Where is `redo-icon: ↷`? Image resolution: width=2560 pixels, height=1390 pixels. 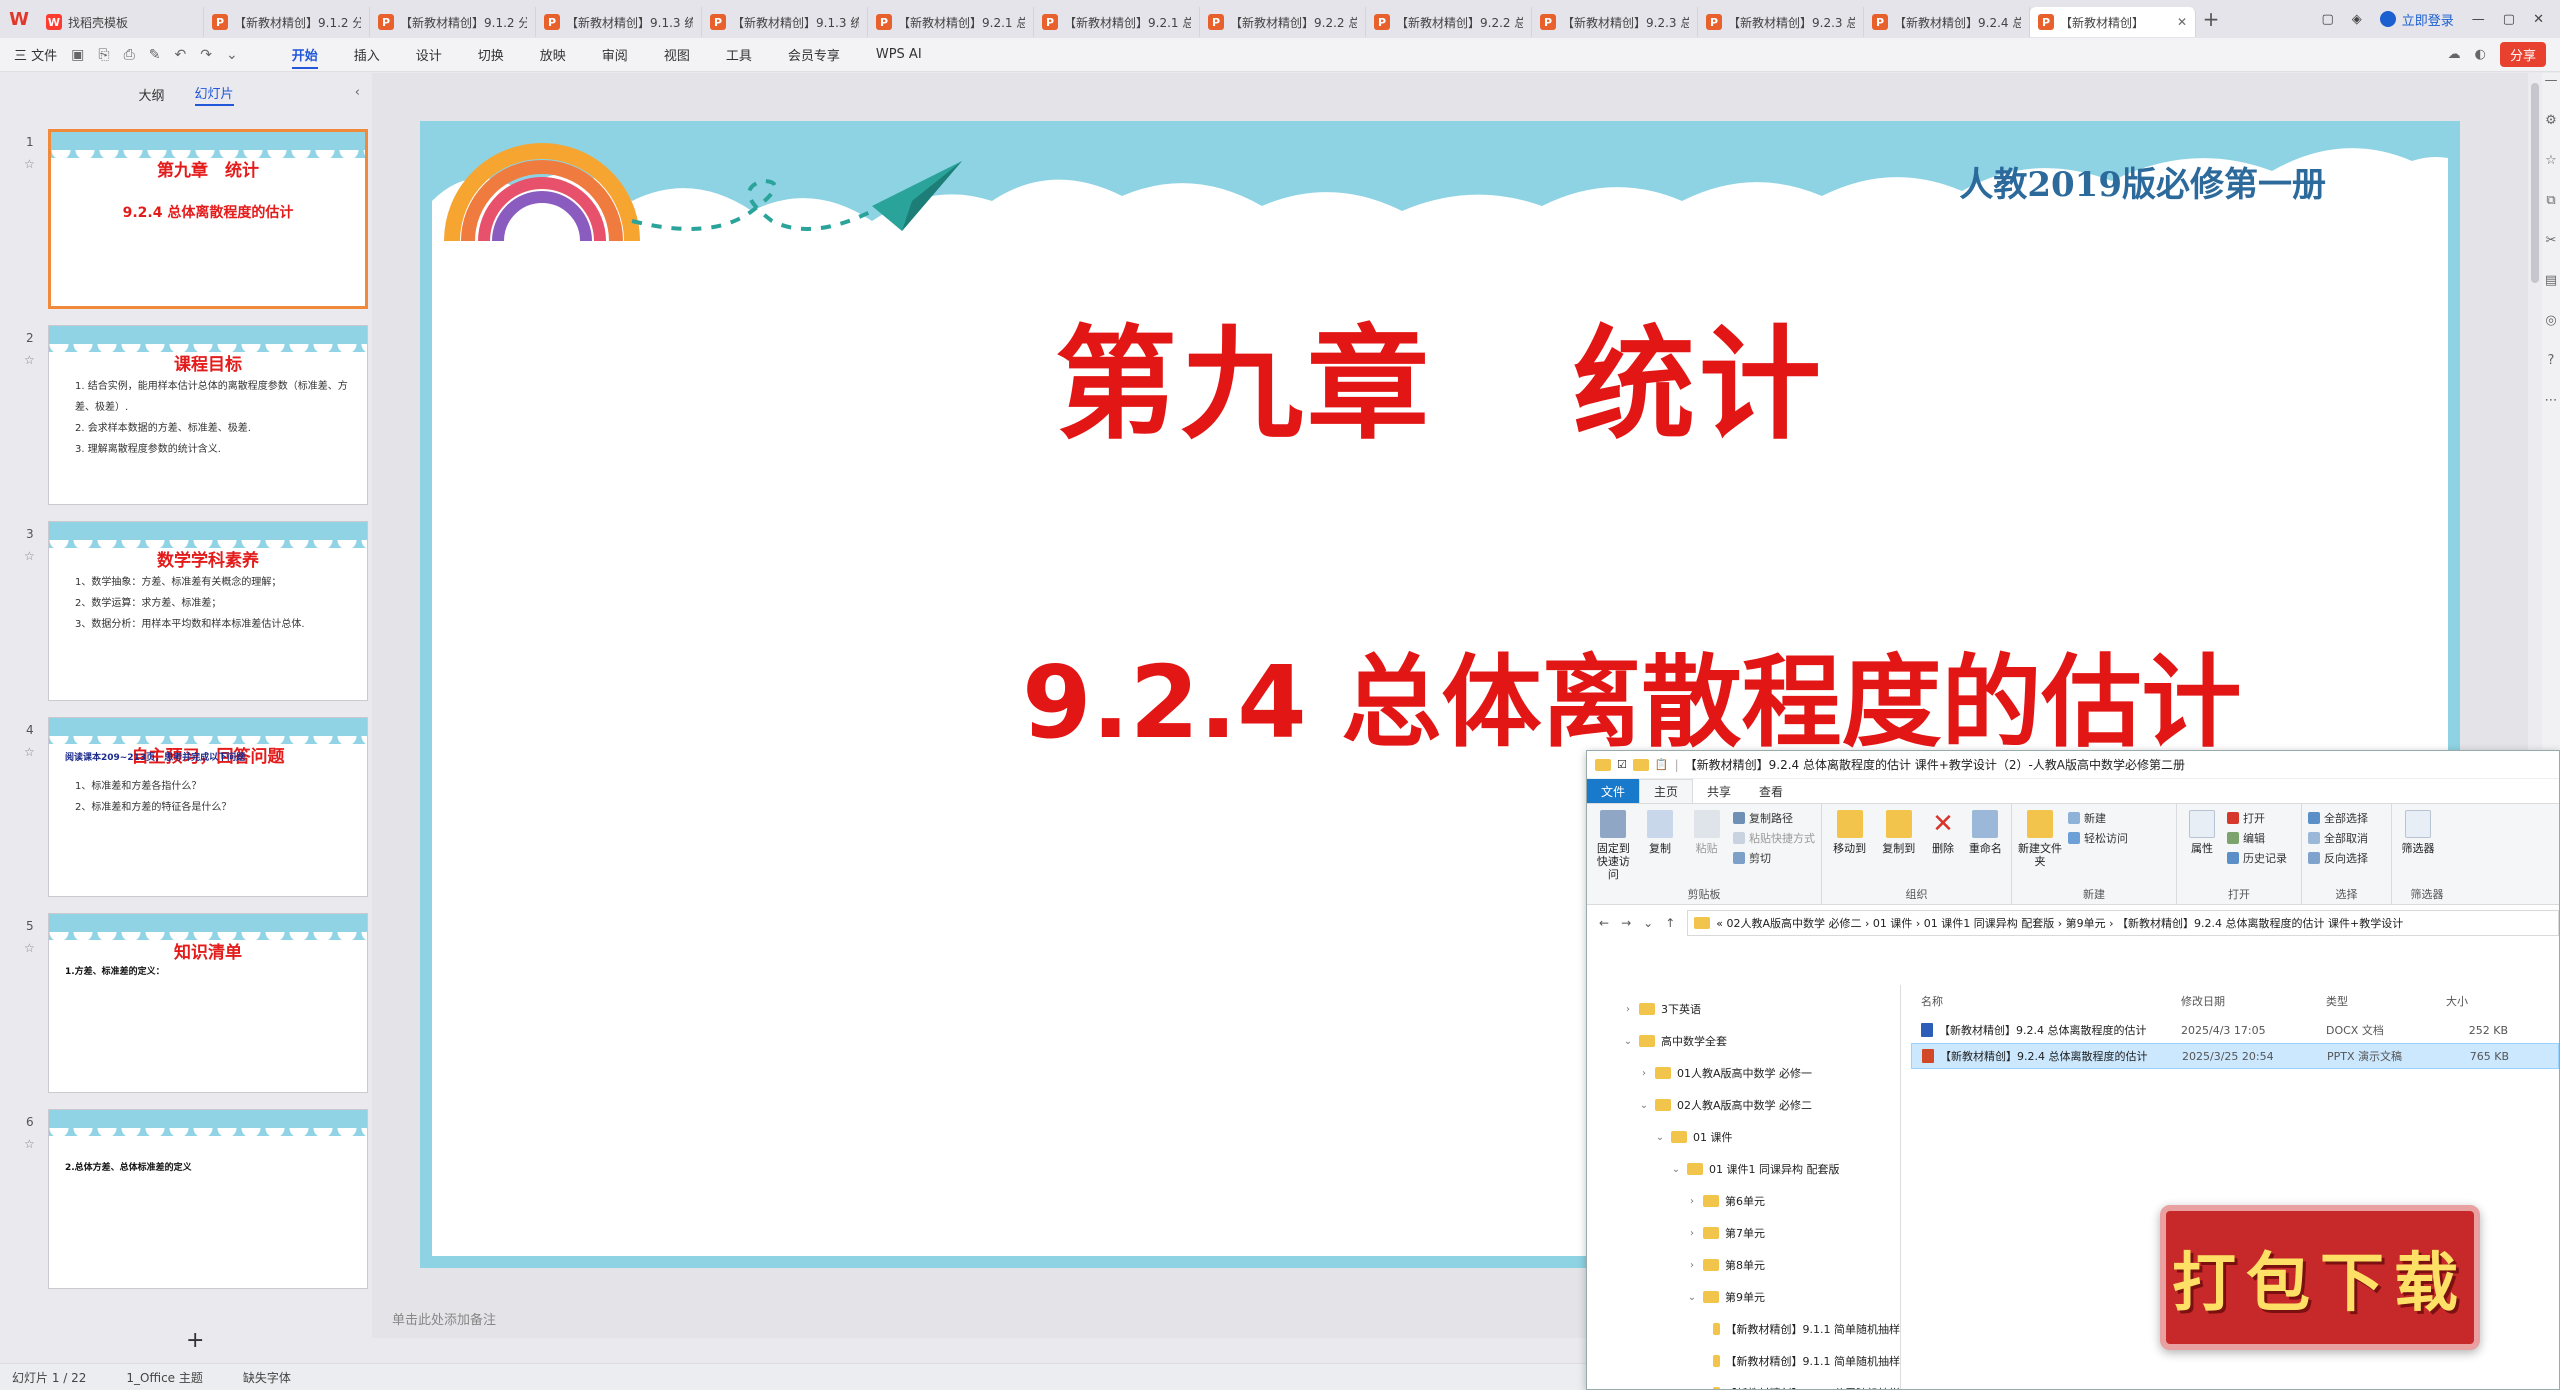 redo-icon: ↷ is located at coordinates (206, 55).